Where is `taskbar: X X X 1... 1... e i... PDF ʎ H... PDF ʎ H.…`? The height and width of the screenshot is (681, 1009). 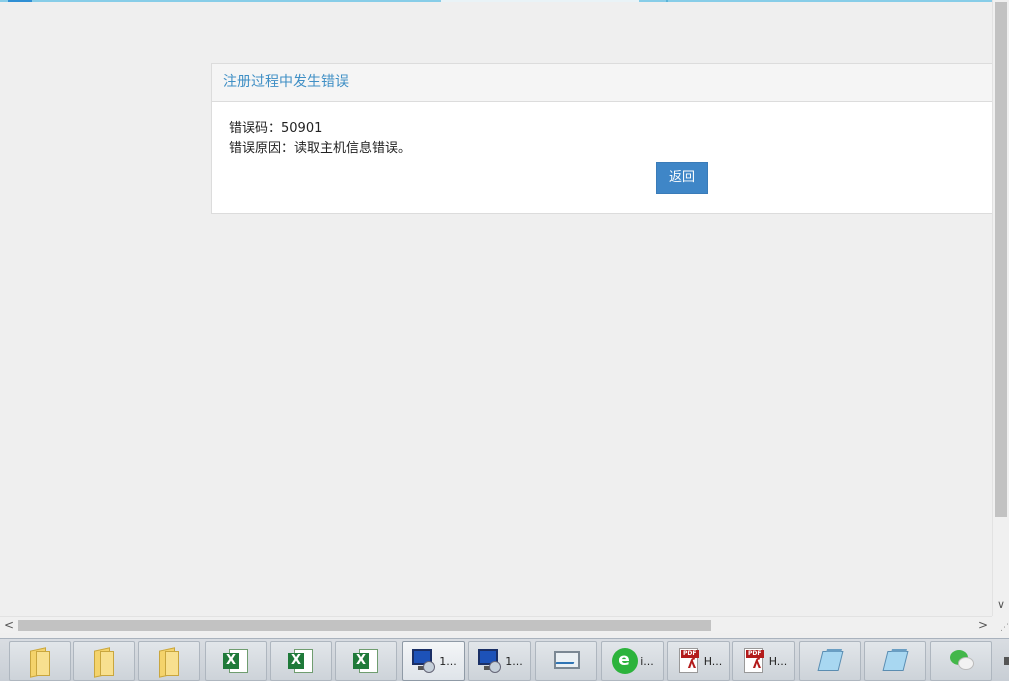 taskbar: X X X 1... 1... e i... PDF ʎ H... PDF ʎ H.… is located at coordinates (504, 659).